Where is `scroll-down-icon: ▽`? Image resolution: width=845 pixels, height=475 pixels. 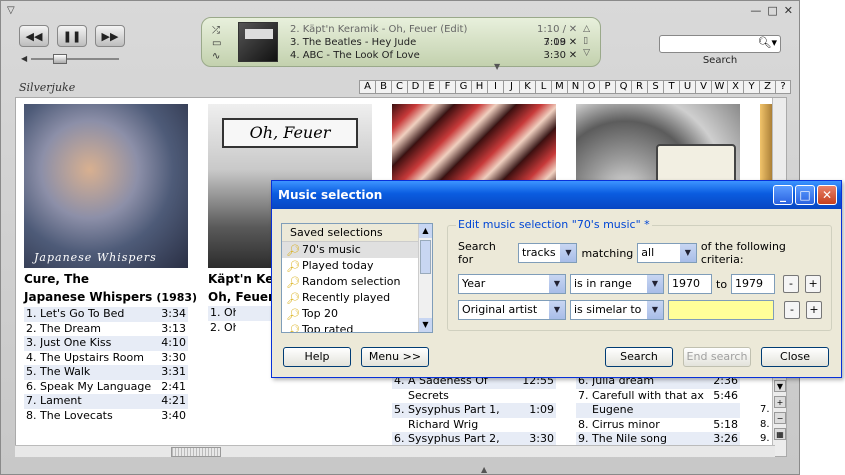
scroll-down-icon: ▽ is located at coordinates (586, 53).